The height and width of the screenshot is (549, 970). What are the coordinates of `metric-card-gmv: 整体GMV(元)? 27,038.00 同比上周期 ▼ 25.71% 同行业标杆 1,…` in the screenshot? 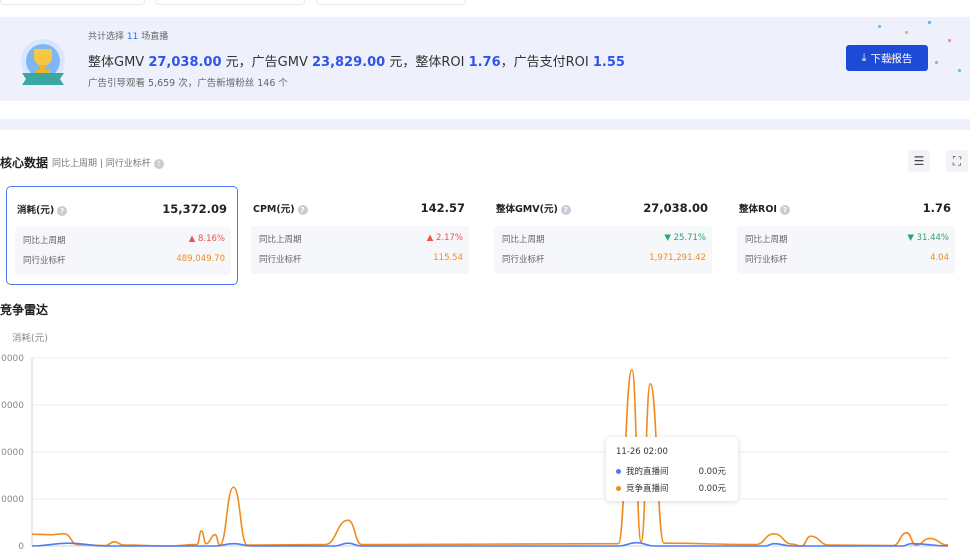 It's located at (602, 235).